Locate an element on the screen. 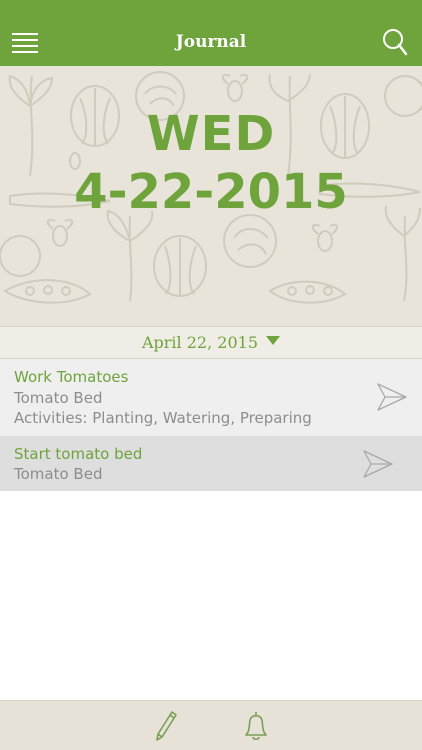 Image resolution: width=422 pixels, height=750 pixels. search-button is located at coordinates (395, 42).